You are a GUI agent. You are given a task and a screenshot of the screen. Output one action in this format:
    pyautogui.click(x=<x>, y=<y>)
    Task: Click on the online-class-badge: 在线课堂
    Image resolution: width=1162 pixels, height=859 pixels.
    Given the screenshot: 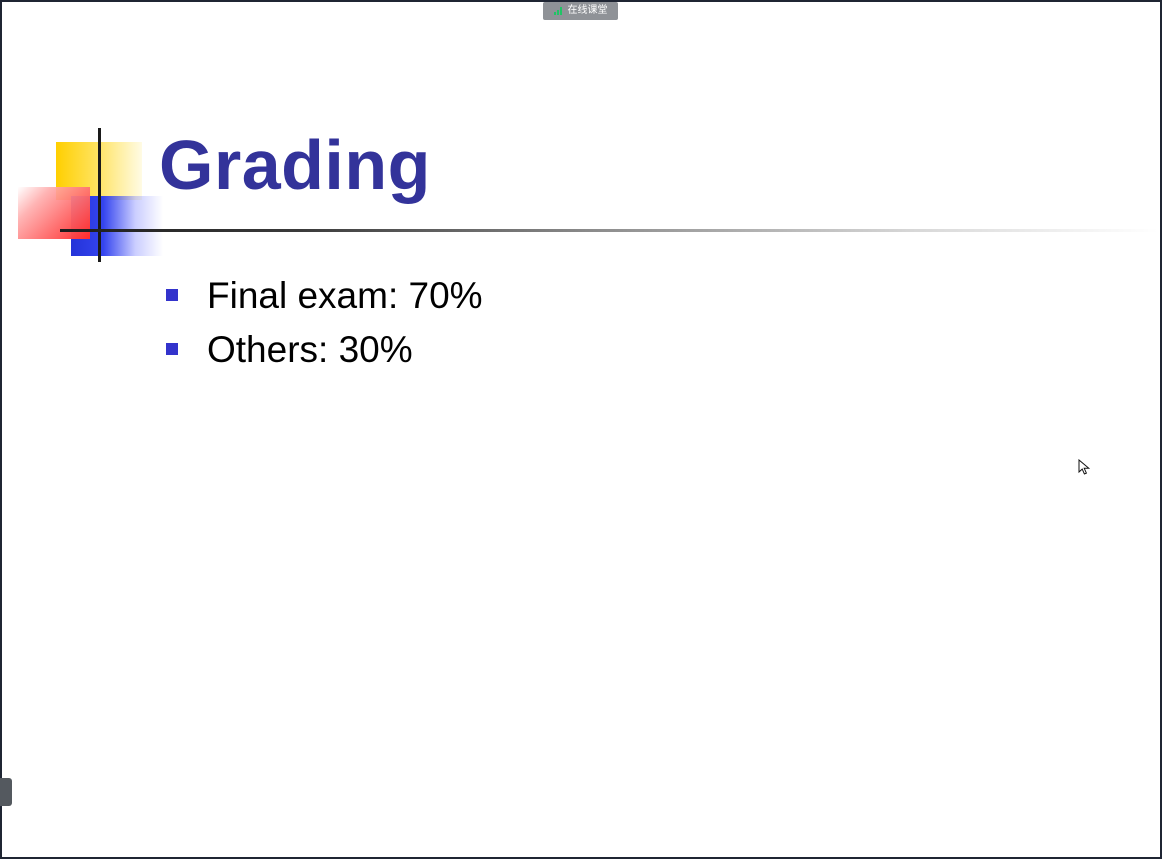 What is the action you would take?
    pyautogui.click(x=580, y=11)
    